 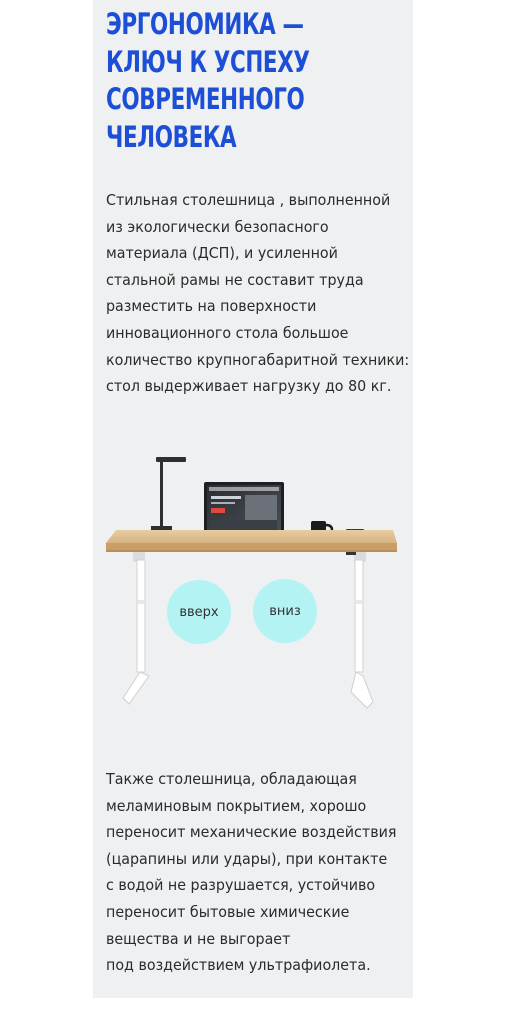 What do you see at coordinates (241, 885) in the screenshot?
I see `paragraph-line: с водой не разрушается, устойчиво` at bounding box center [241, 885].